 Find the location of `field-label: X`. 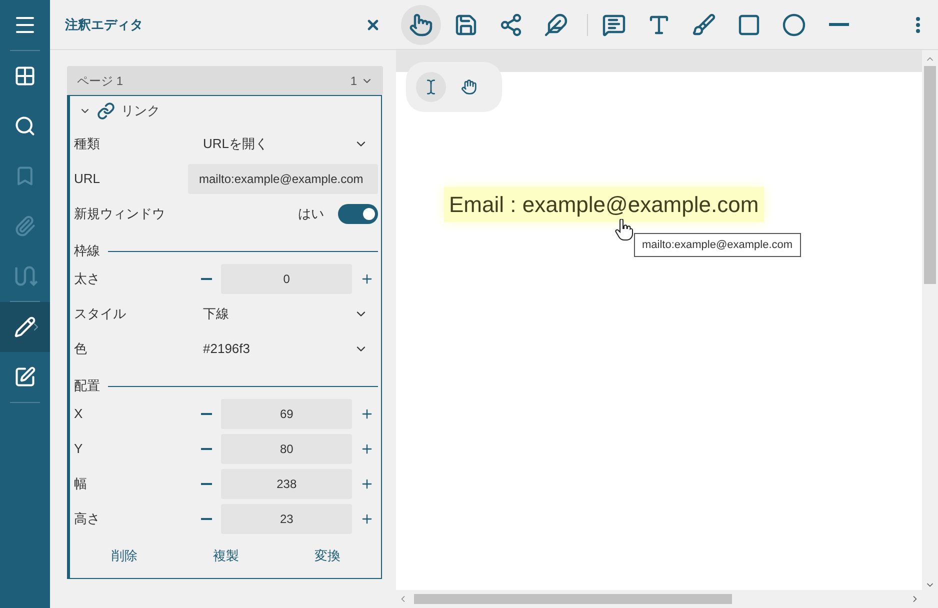

field-label: X is located at coordinates (78, 413).